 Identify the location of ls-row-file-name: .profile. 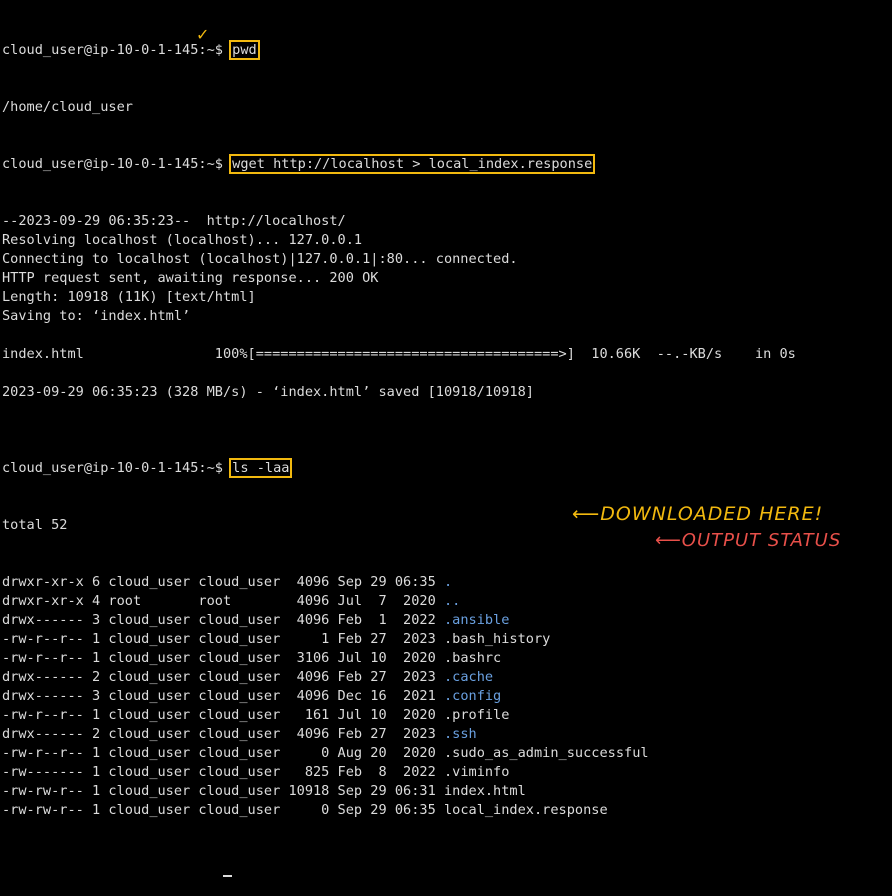
(476, 715).